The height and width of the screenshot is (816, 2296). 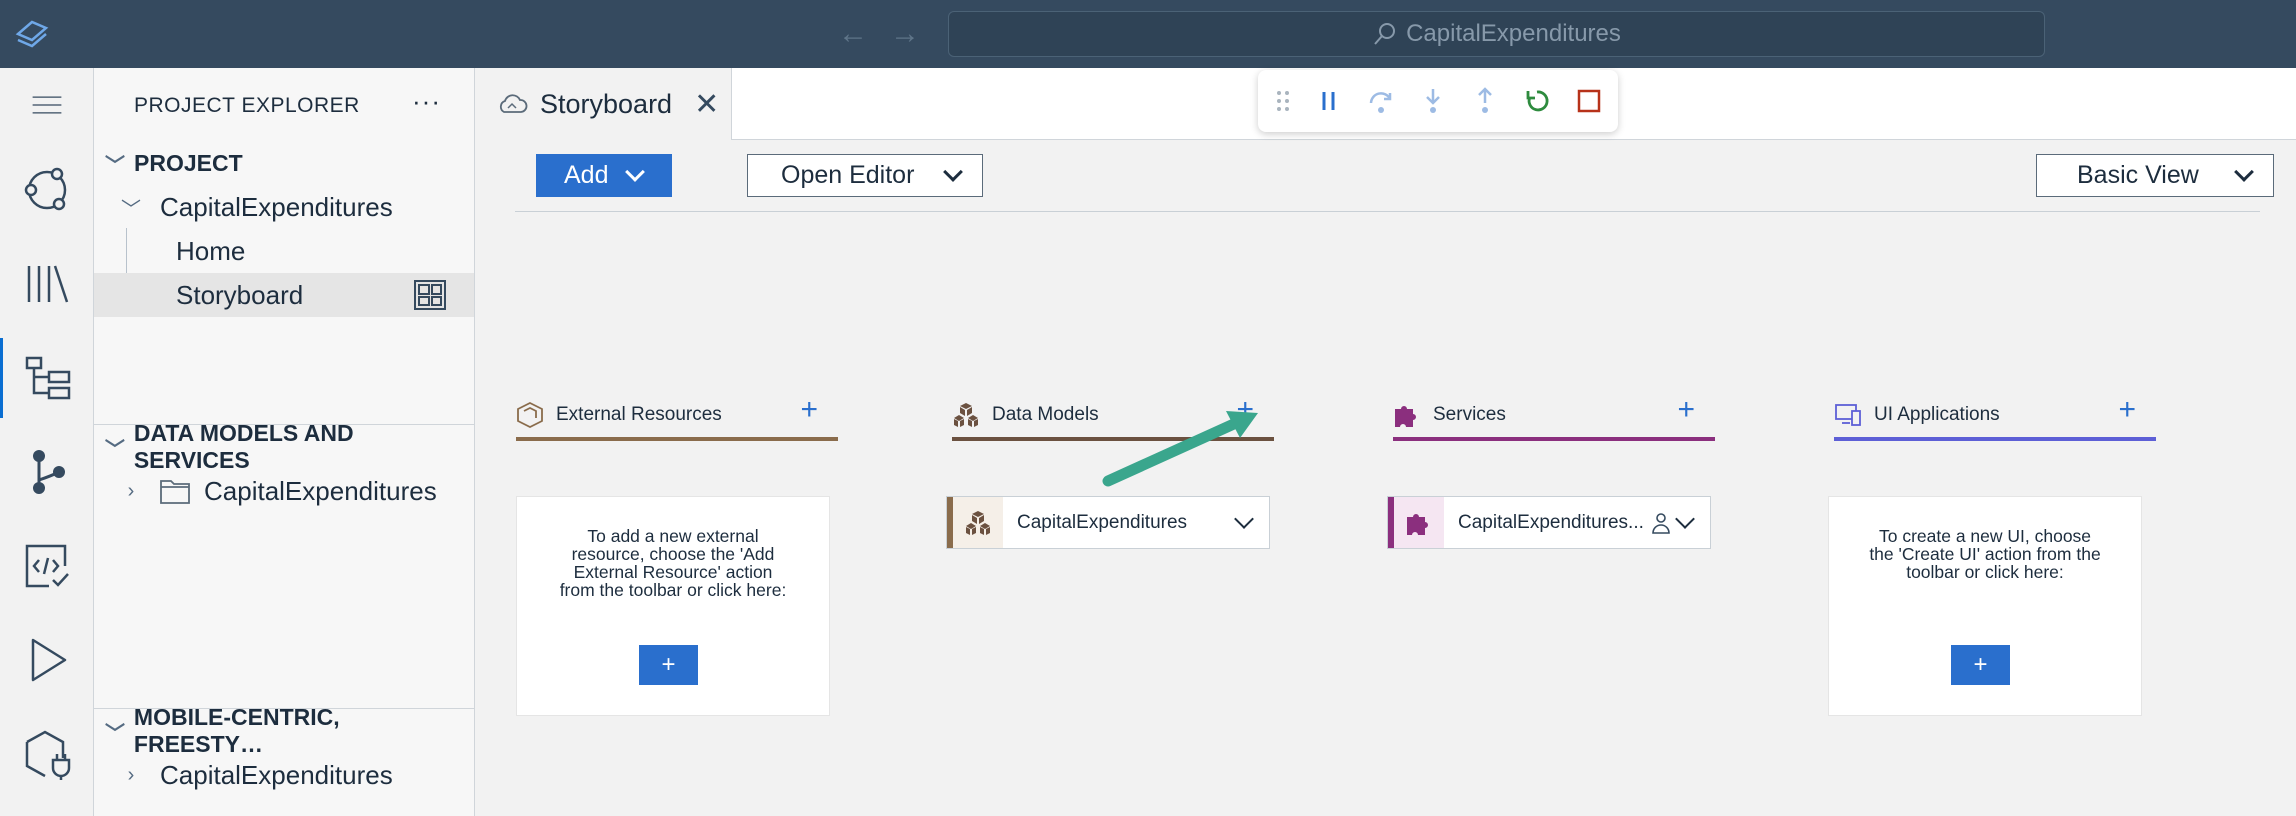 I want to click on search-icon, so click(x=1385, y=34).